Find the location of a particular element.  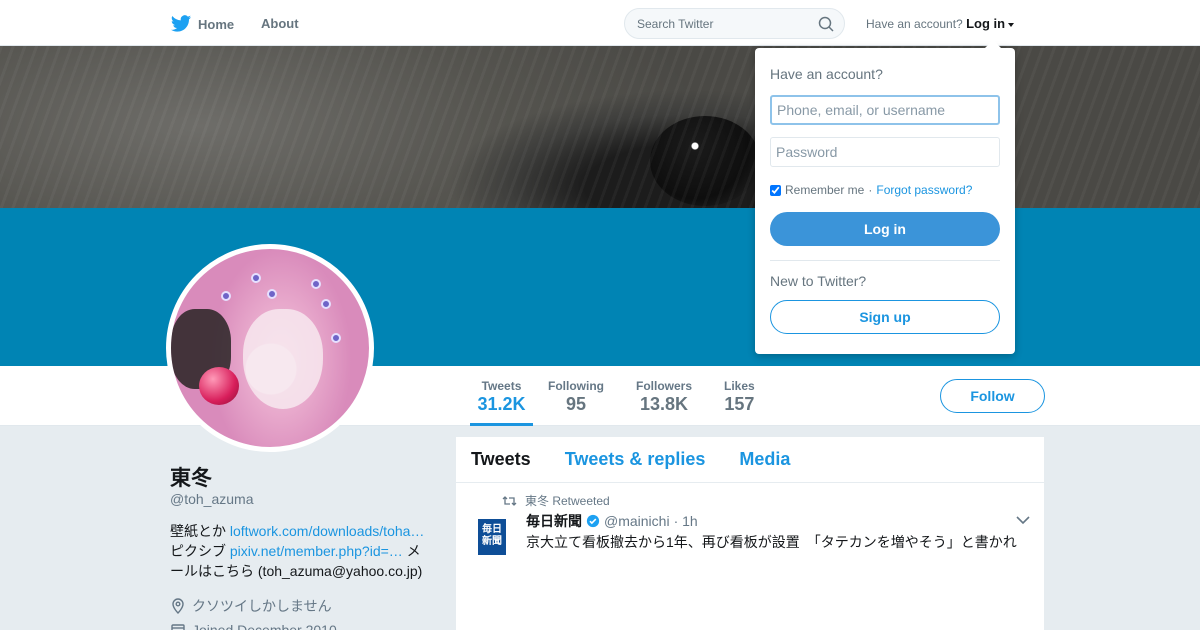

remember-checkbox is located at coordinates (775, 190).